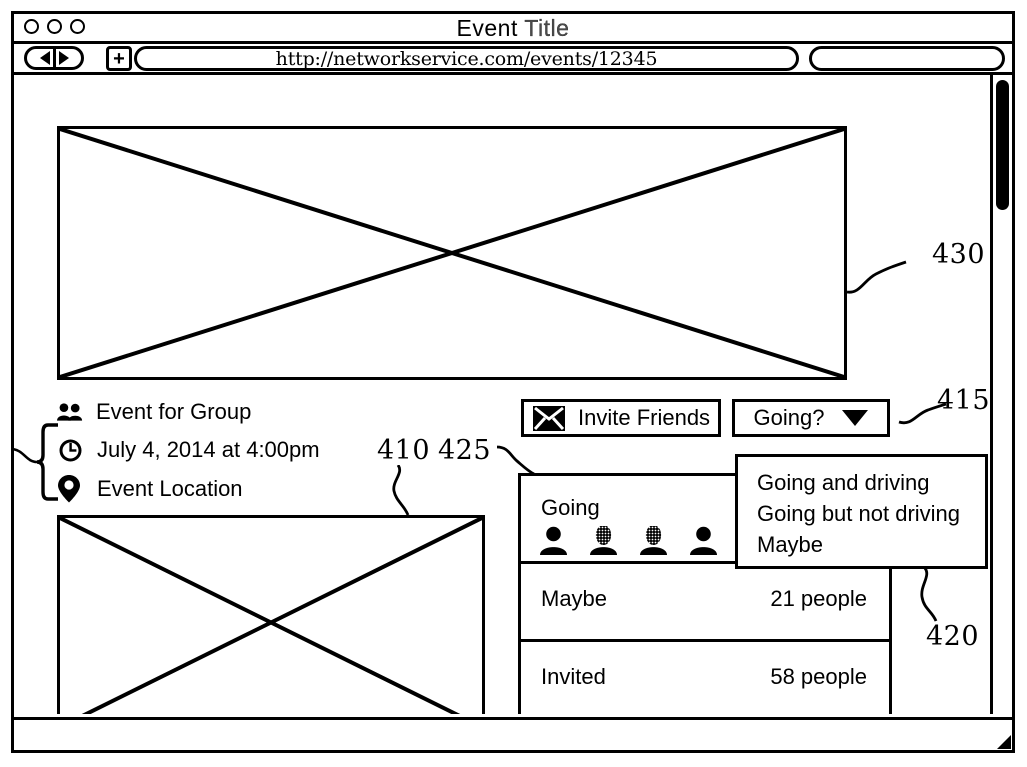 The height and width of the screenshot is (767, 1027). I want to click on page-title-plain: Event, so click(487, 28).